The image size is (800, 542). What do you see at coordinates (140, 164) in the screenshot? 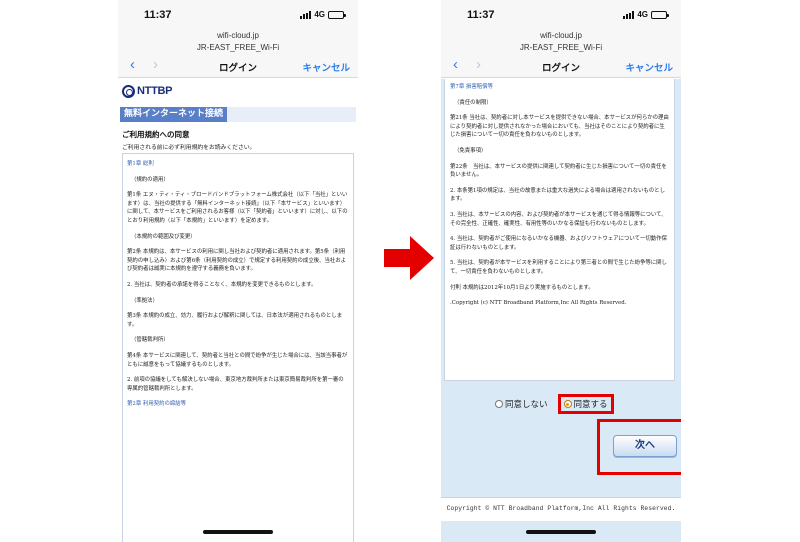
I see `chapter-heading: 第1章 総則` at bounding box center [140, 164].